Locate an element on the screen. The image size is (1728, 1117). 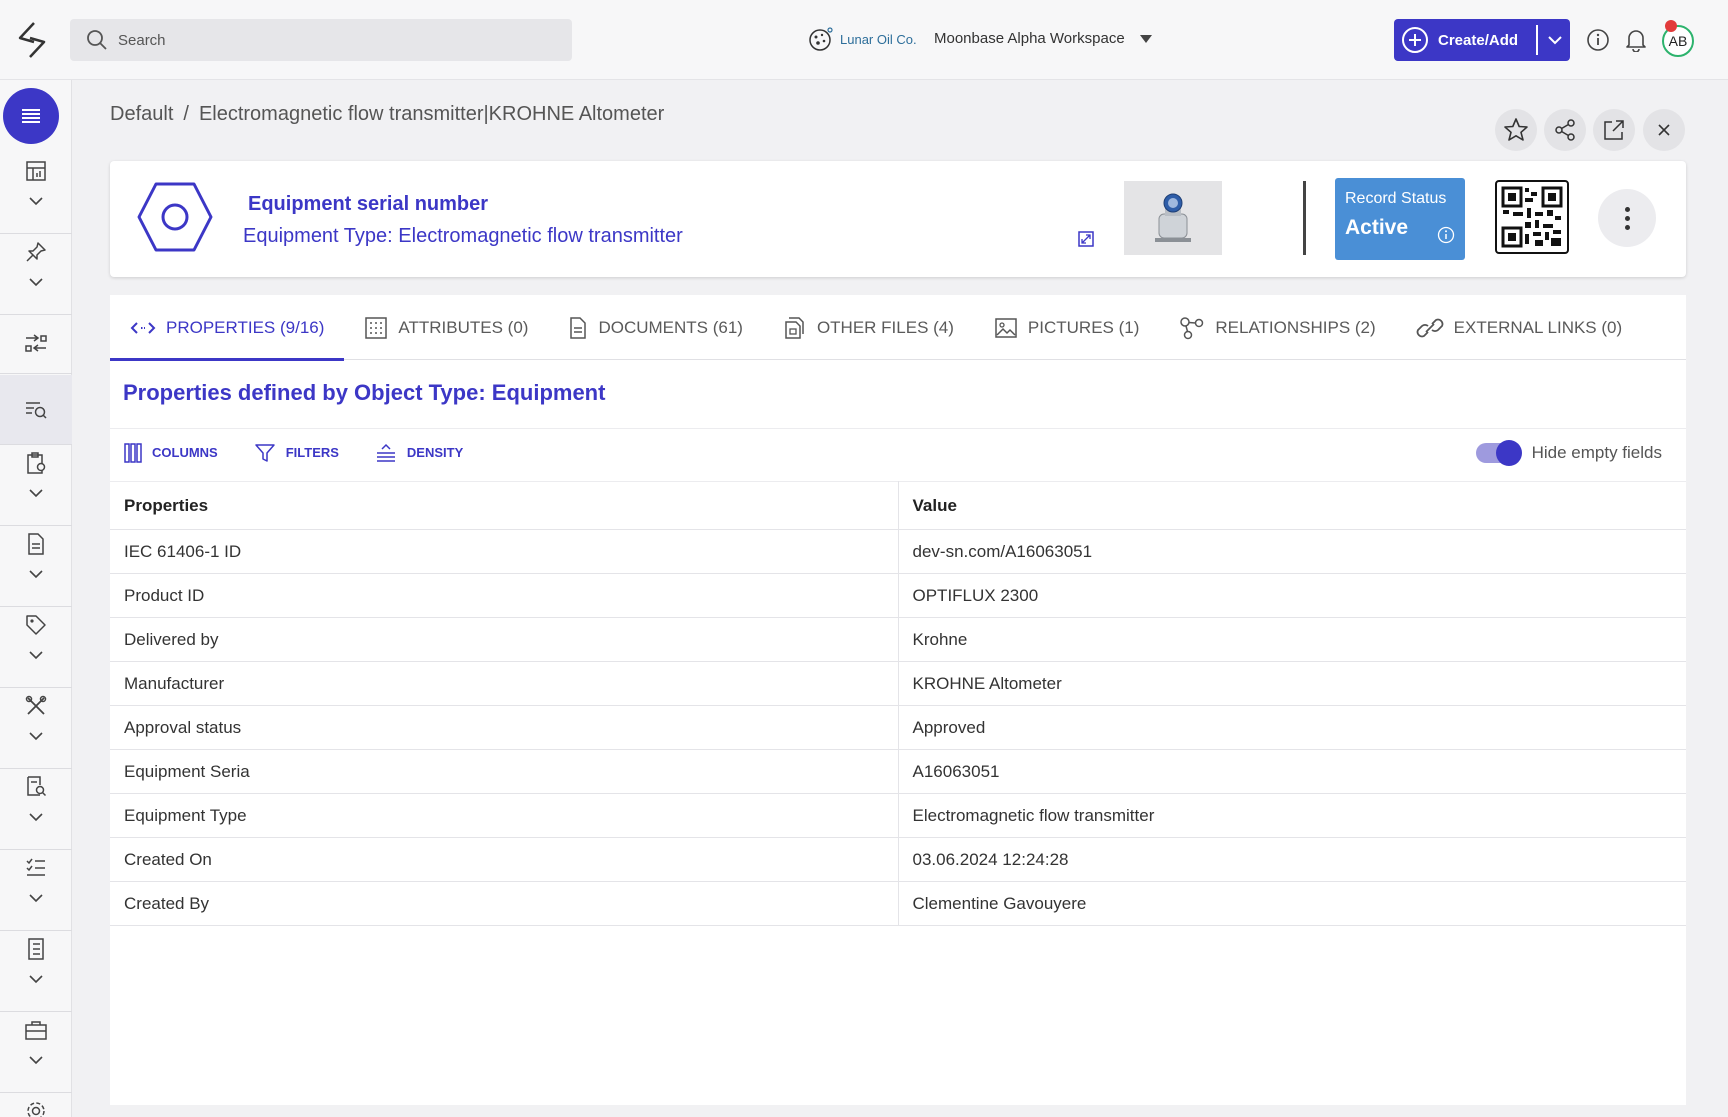
tab-attributes: ATTRIBUTES (0) is located at coordinates (446, 327).